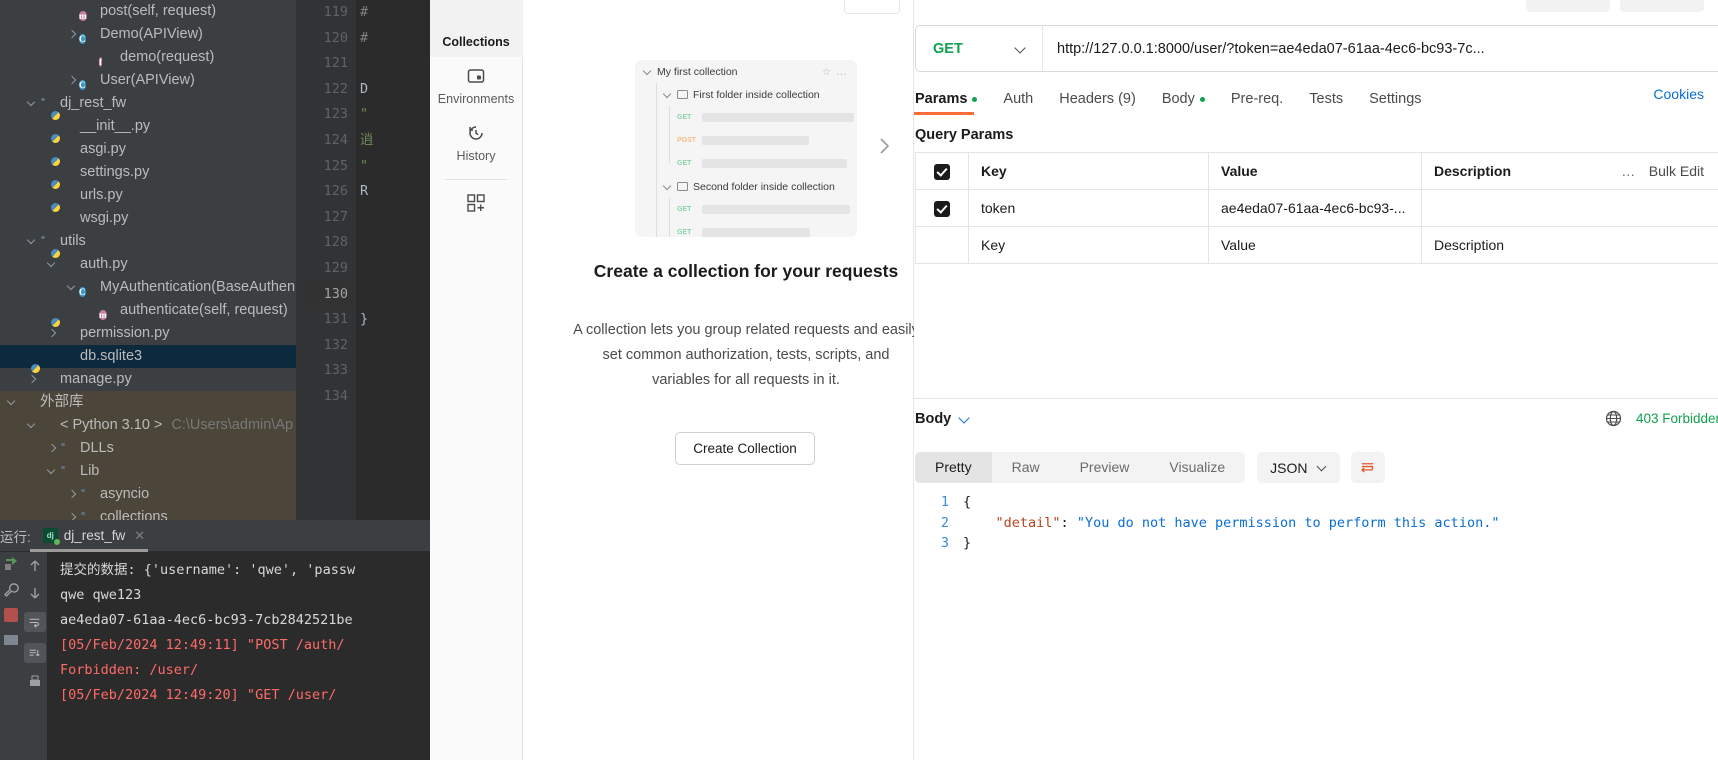 The width and height of the screenshot is (1718, 760). I want to click on close-icon: ✕, so click(139, 536).